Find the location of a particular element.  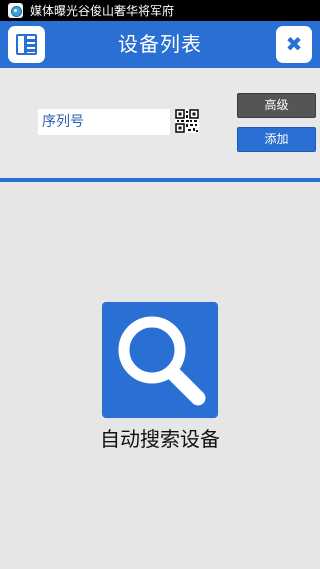

magnifier-icon is located at coordinates (162, 361).